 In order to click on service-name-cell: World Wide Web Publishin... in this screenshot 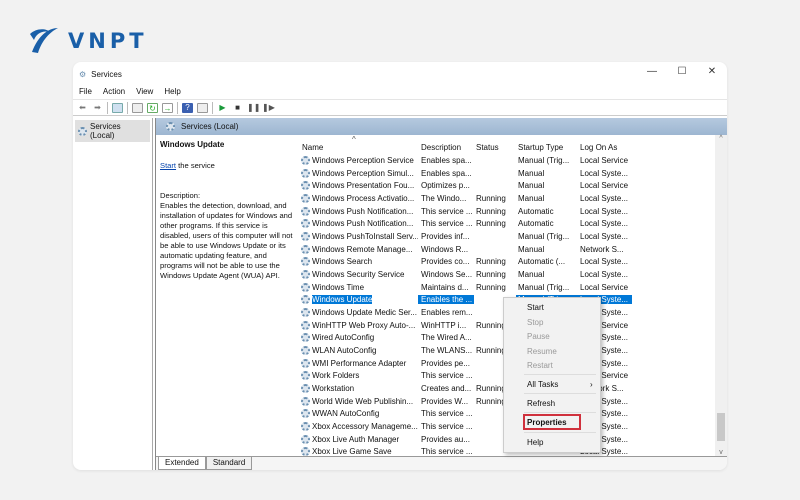, I will do `click(357, 401)`.